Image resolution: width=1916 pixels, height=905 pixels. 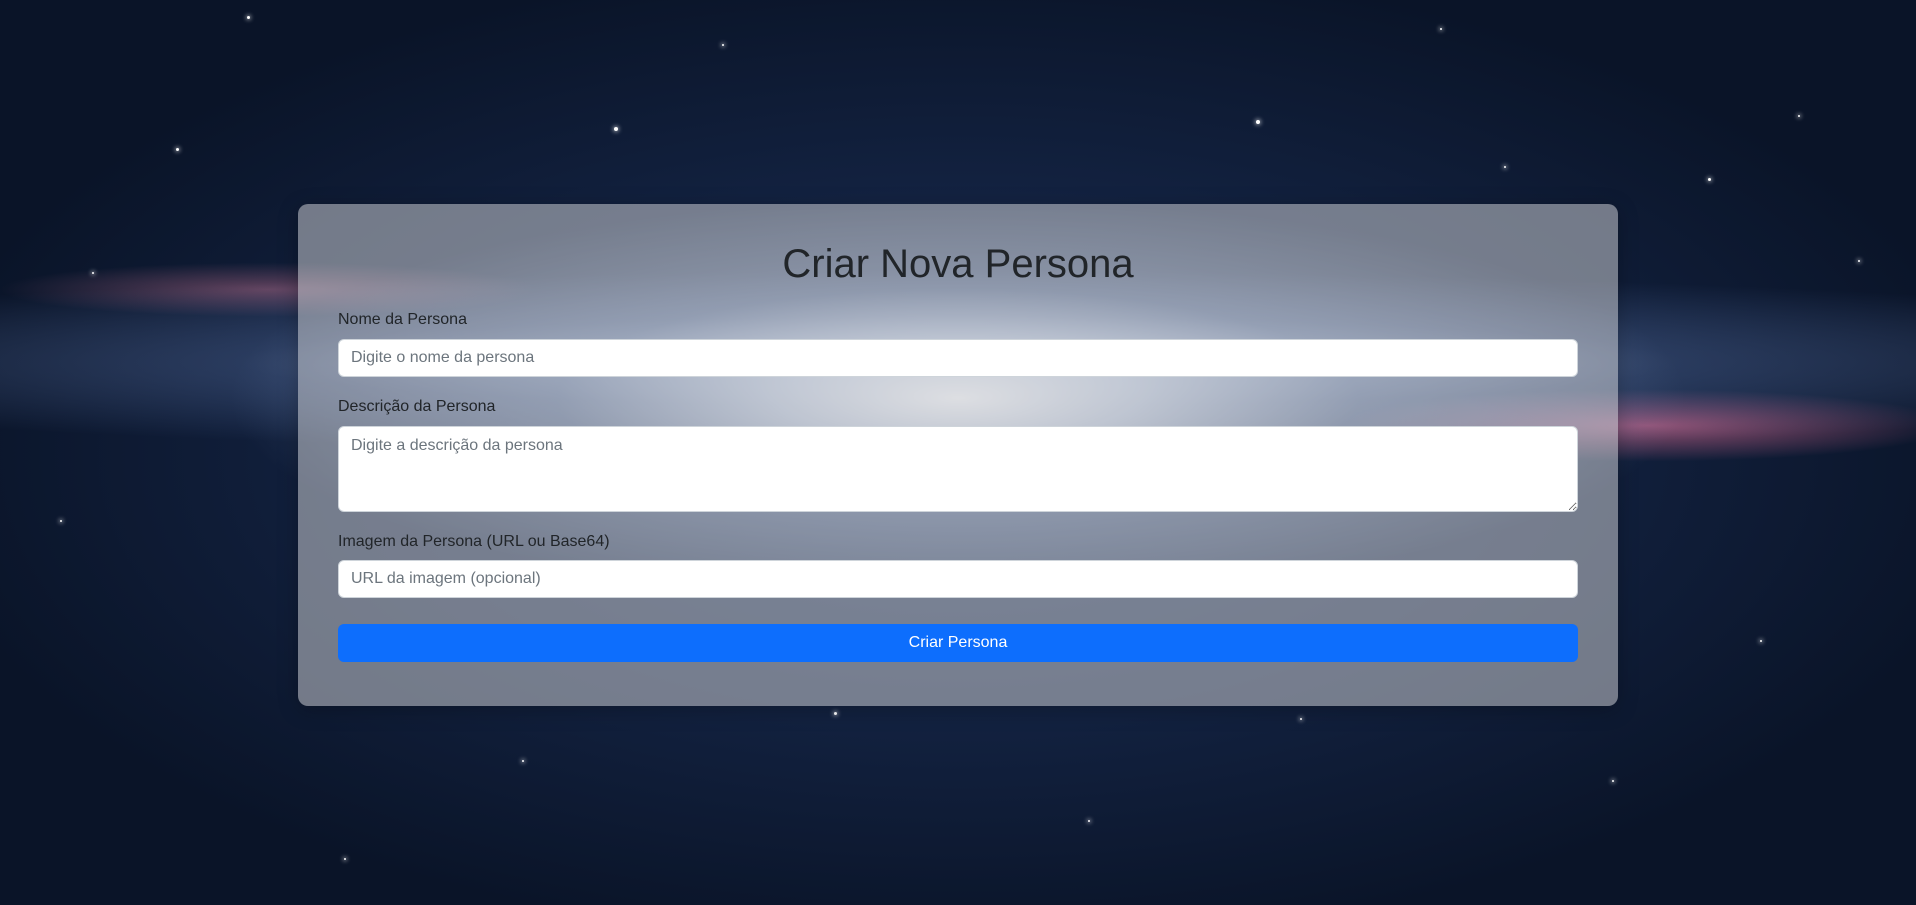 What do you see at coordinates (958, 264) in the screenshot?
I see `page-title: Criar Nova Persona` at bounding box center [958, 264].